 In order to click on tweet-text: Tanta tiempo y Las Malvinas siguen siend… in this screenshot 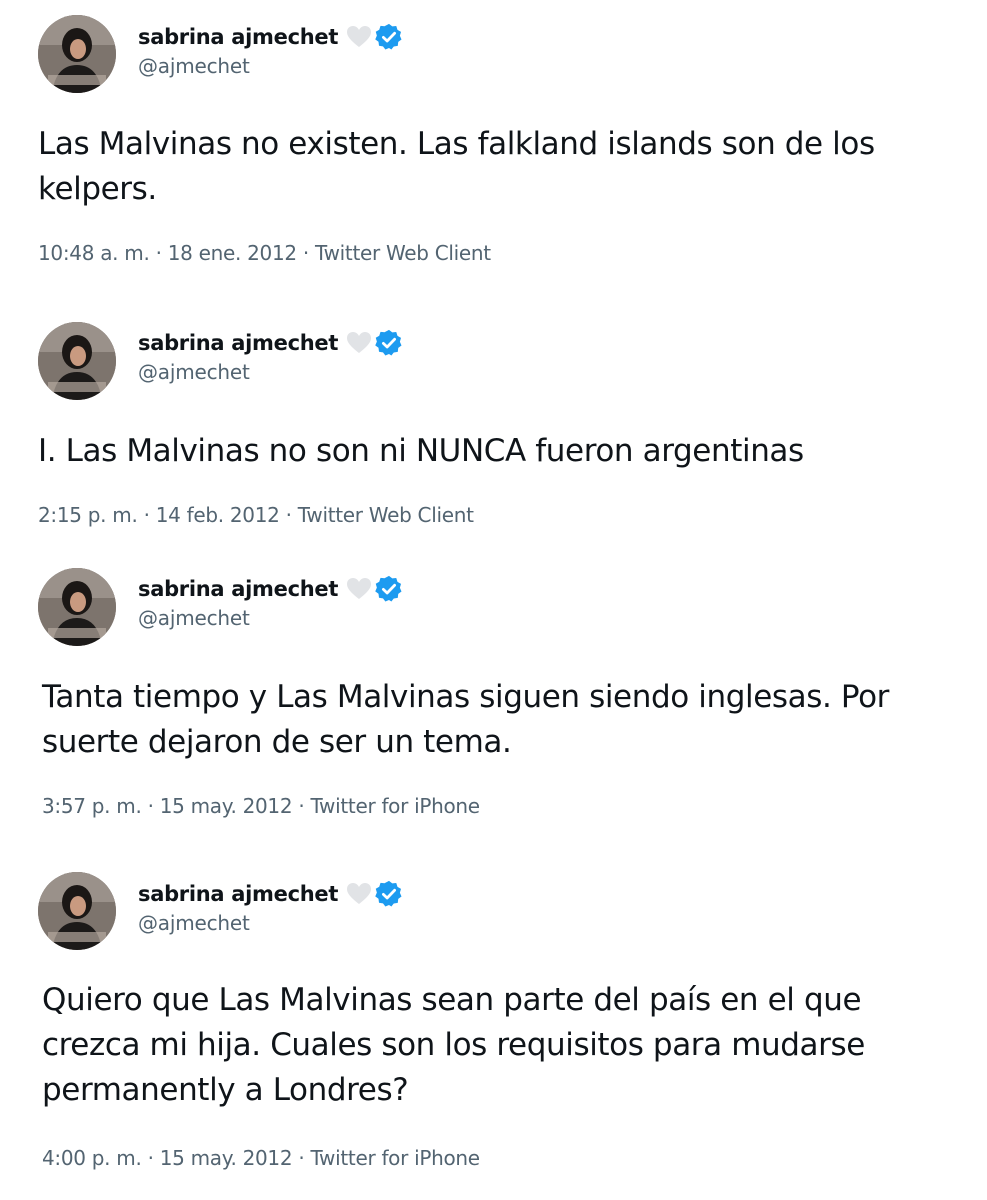, I will do `click(470, 719)`.